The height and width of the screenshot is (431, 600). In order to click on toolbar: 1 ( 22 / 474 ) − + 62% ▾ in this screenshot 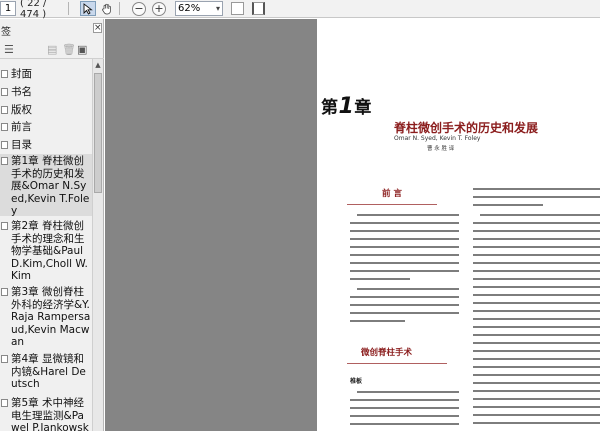, I will do `click(300, 10)`.